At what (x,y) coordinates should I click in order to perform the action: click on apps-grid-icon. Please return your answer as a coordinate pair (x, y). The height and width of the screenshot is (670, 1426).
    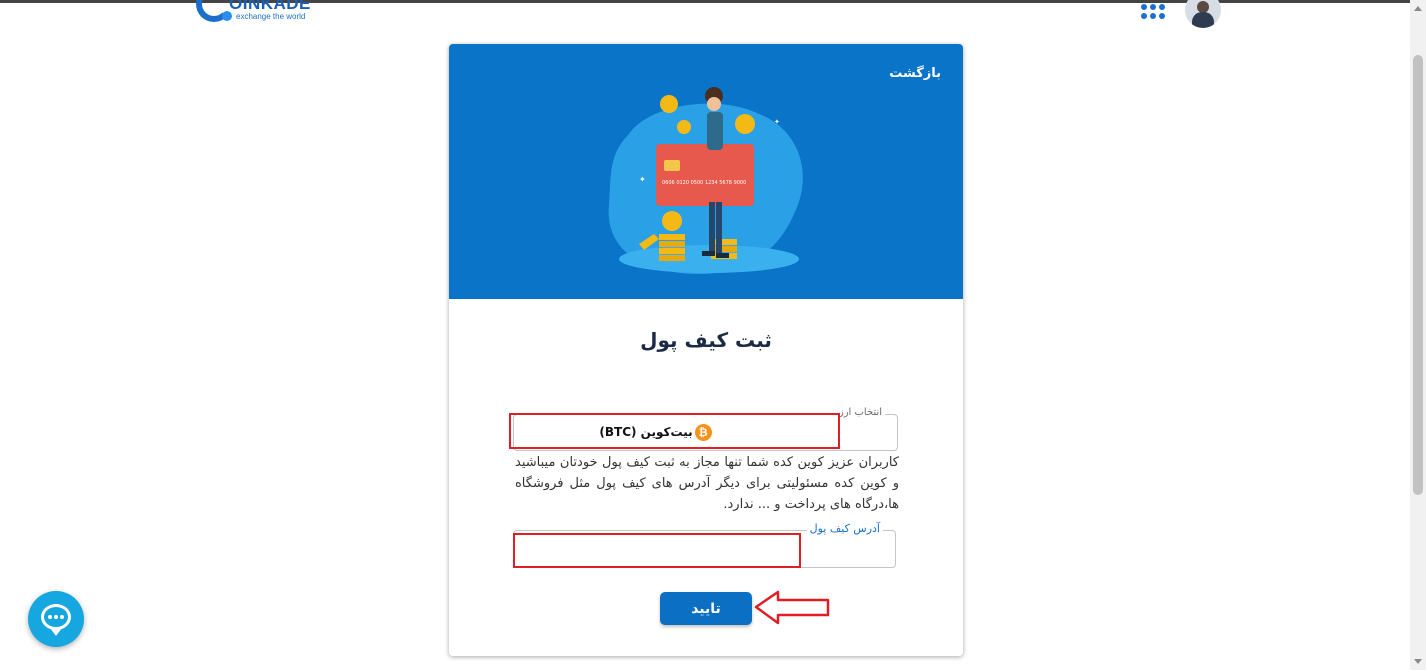
    Looking at the image, I should click on (1153, 12).